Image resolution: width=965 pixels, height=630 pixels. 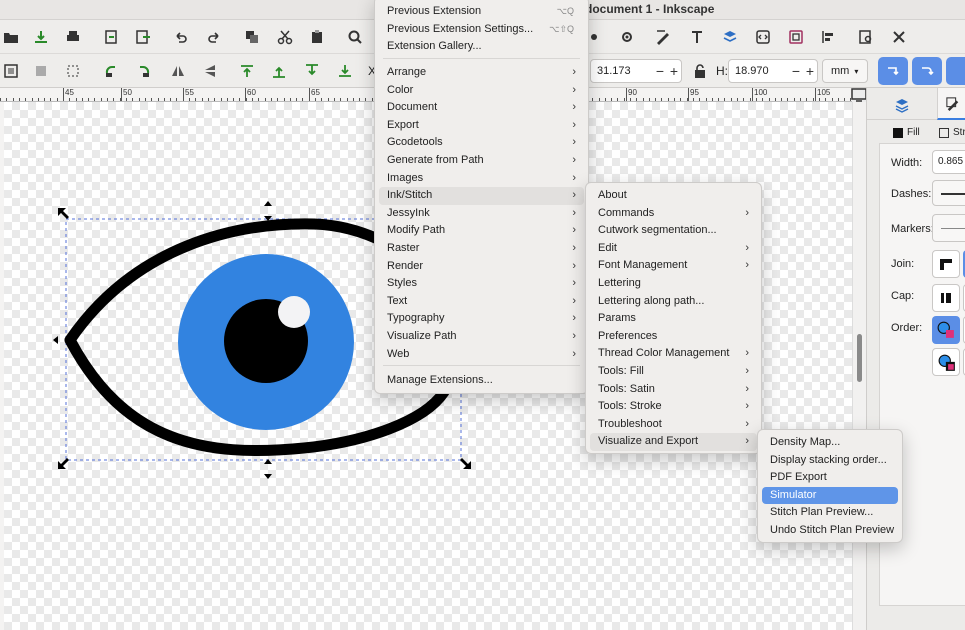 What do you see at coordinates (830, 495) in the screenshot?
I see `visualize-item-simulator: Simulator` at bounding box center [830, 495].